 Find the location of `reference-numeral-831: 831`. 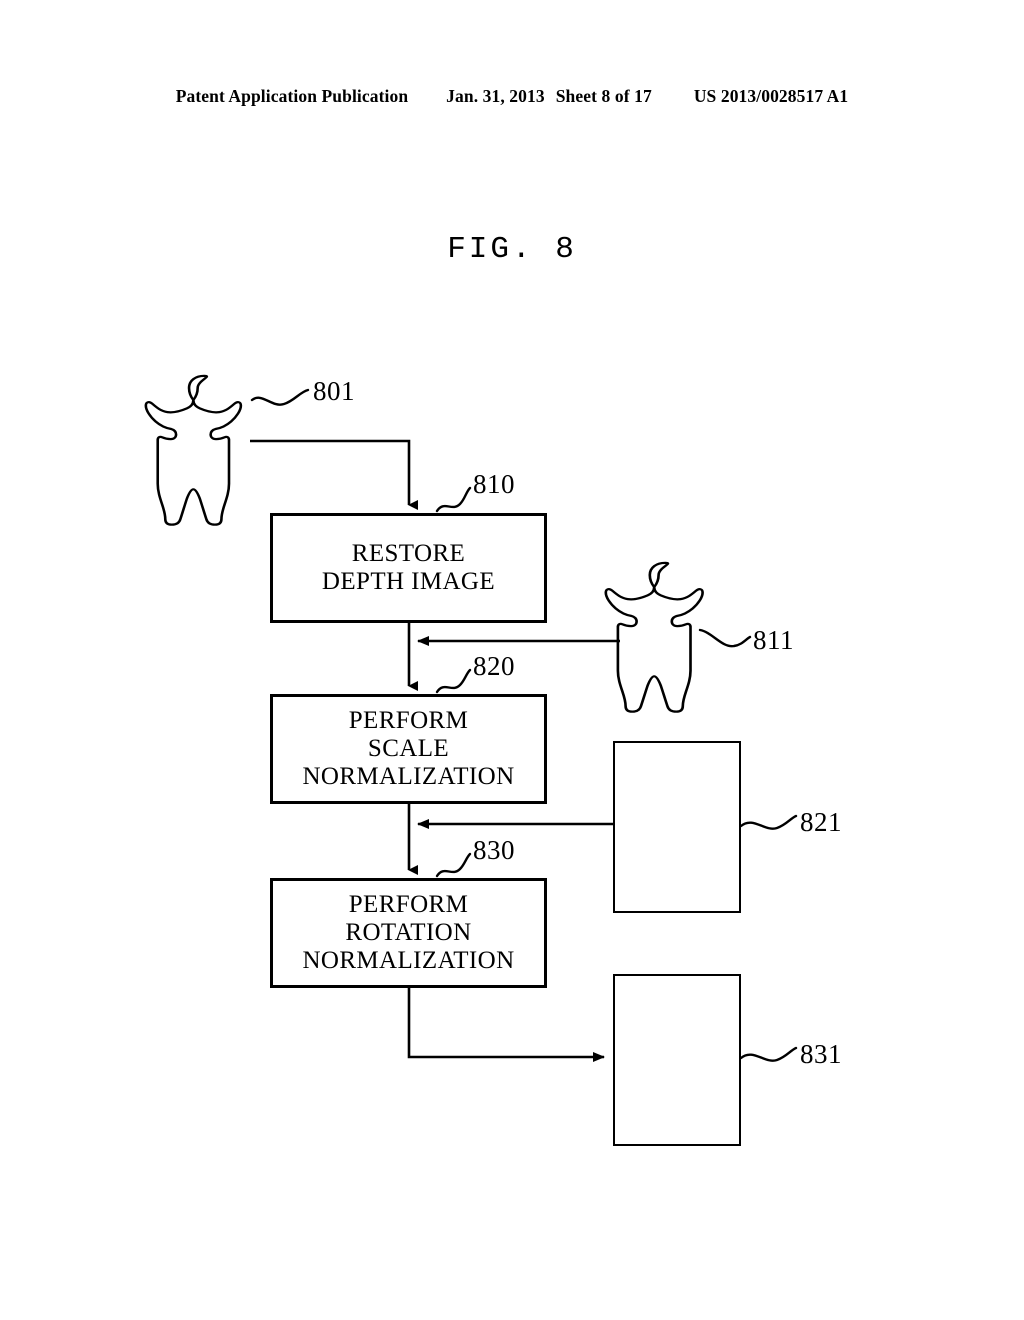

reference-numeral-831: 831 is located at coordinates (821, 1054).